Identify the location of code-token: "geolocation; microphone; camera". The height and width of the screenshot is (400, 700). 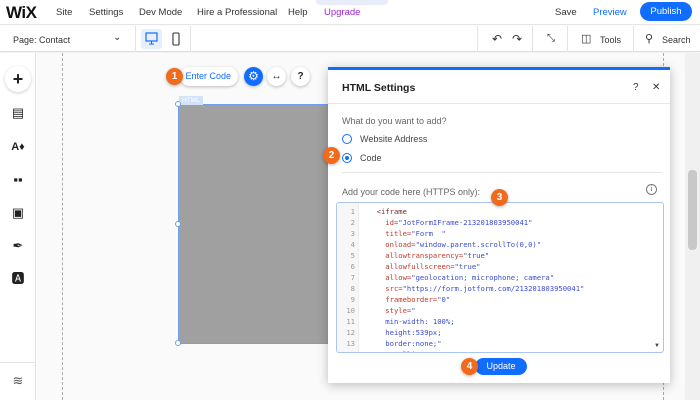
(483, 277).